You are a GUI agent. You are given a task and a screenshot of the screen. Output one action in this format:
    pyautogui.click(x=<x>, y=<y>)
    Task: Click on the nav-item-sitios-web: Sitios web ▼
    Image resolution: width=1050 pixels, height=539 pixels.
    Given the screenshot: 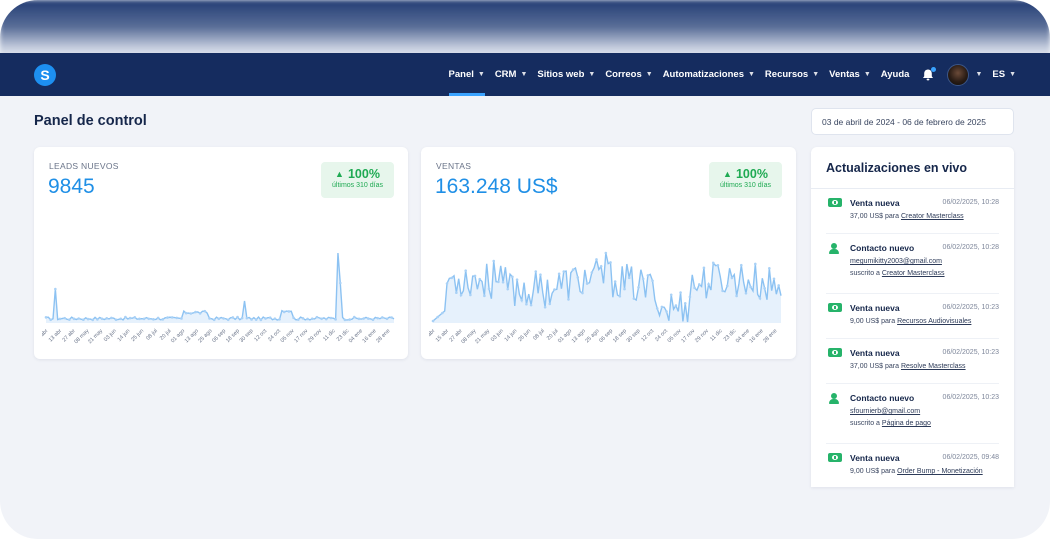 What is the action you would take?
    pyautogui.click(x=566, y=74)
    